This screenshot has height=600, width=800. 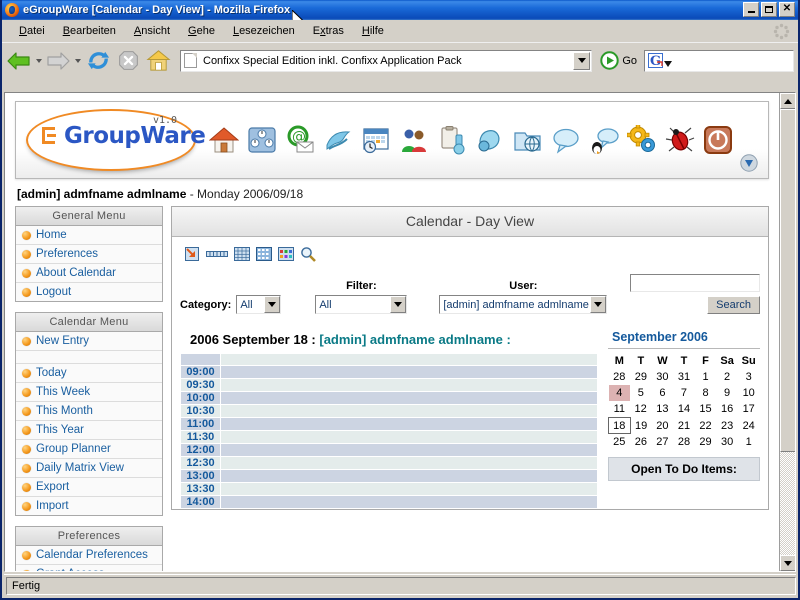 I want to click on user-select: [admin] admfname admlname, so click(x=523, y=304).